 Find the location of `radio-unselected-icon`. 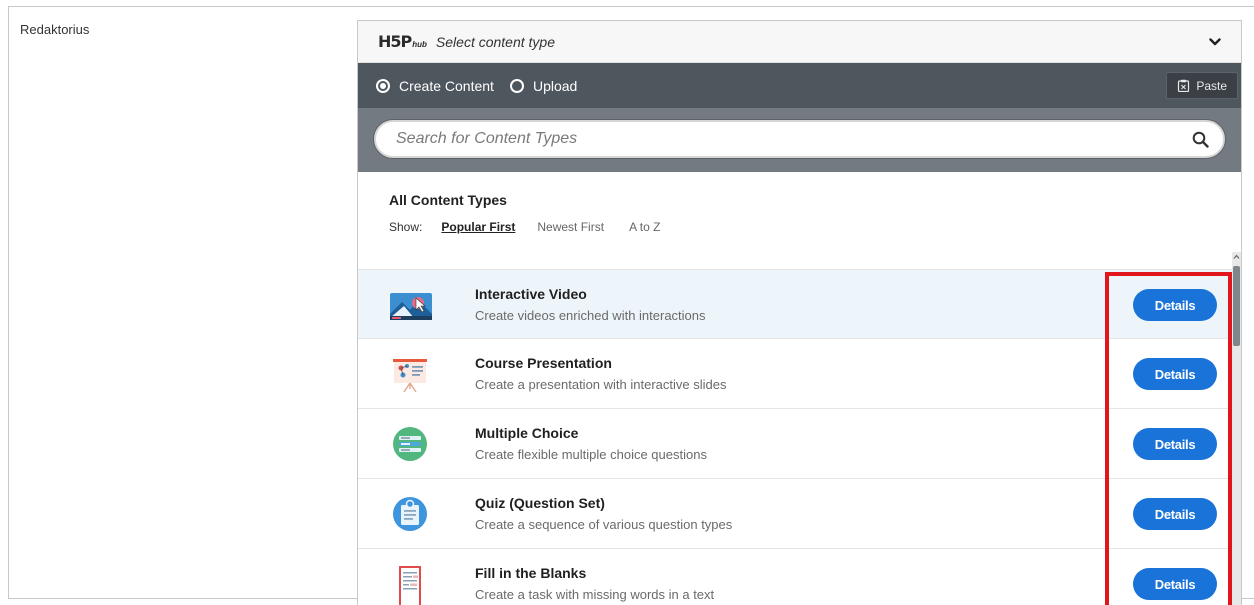

radio-unselected-icon is located at coordinates (516, 85).